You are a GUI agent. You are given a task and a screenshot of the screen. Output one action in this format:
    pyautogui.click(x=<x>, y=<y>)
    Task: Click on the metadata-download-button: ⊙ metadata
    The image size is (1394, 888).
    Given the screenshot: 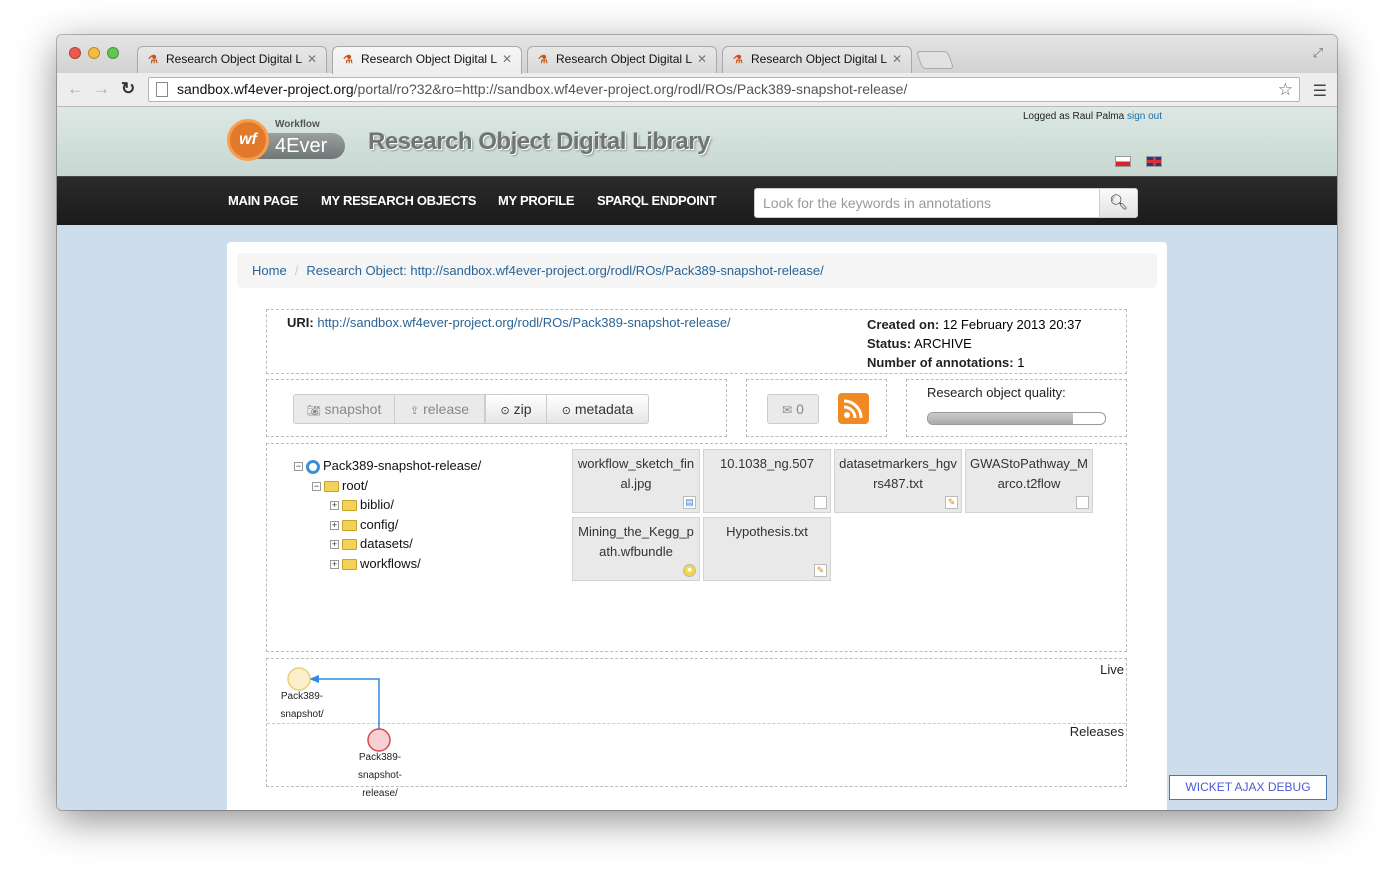 What is the action you would take?
    pyautogui.click(x=597, y=409)
    